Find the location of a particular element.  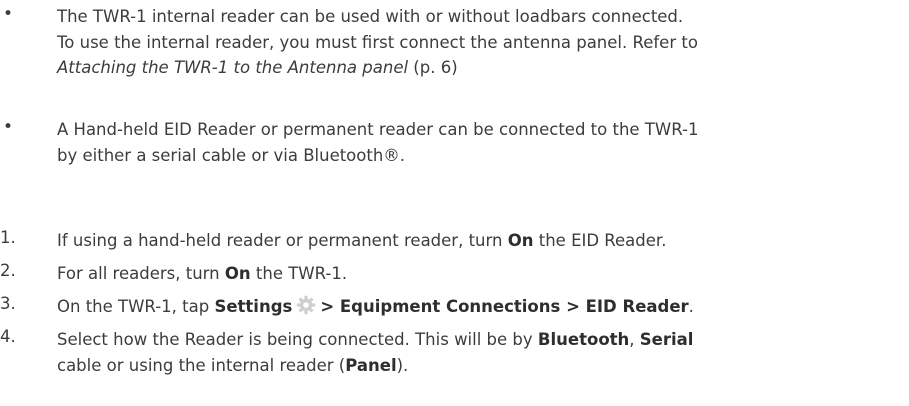

option-bluetooth: Bluetooth is located at coordinates (583, 339).